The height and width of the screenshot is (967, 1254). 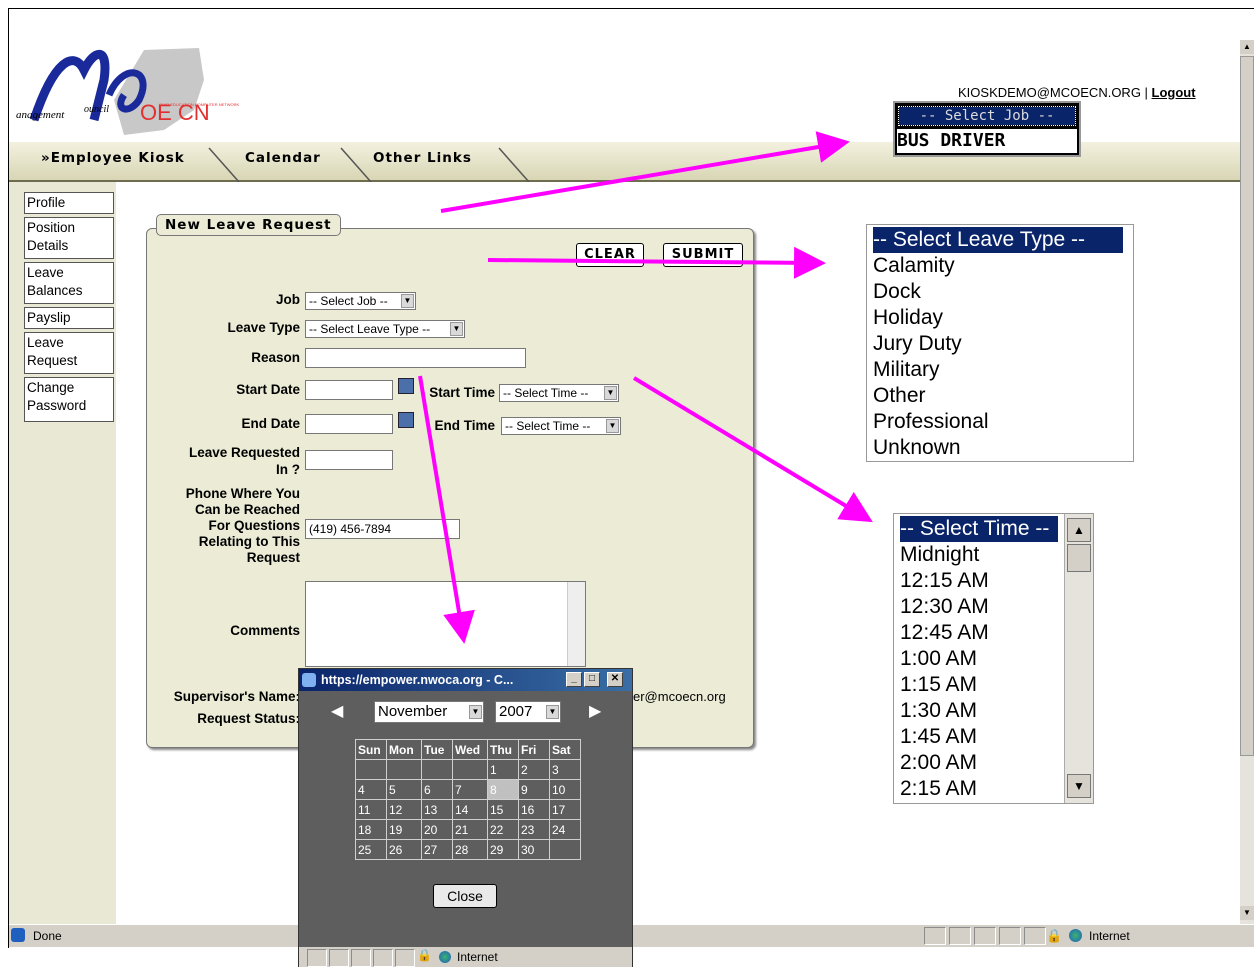 What do you see at coordinates (656, 262) in the screenshot?
I see `arrow-to-leave-type-zoom` at bounding box center [656, 262].